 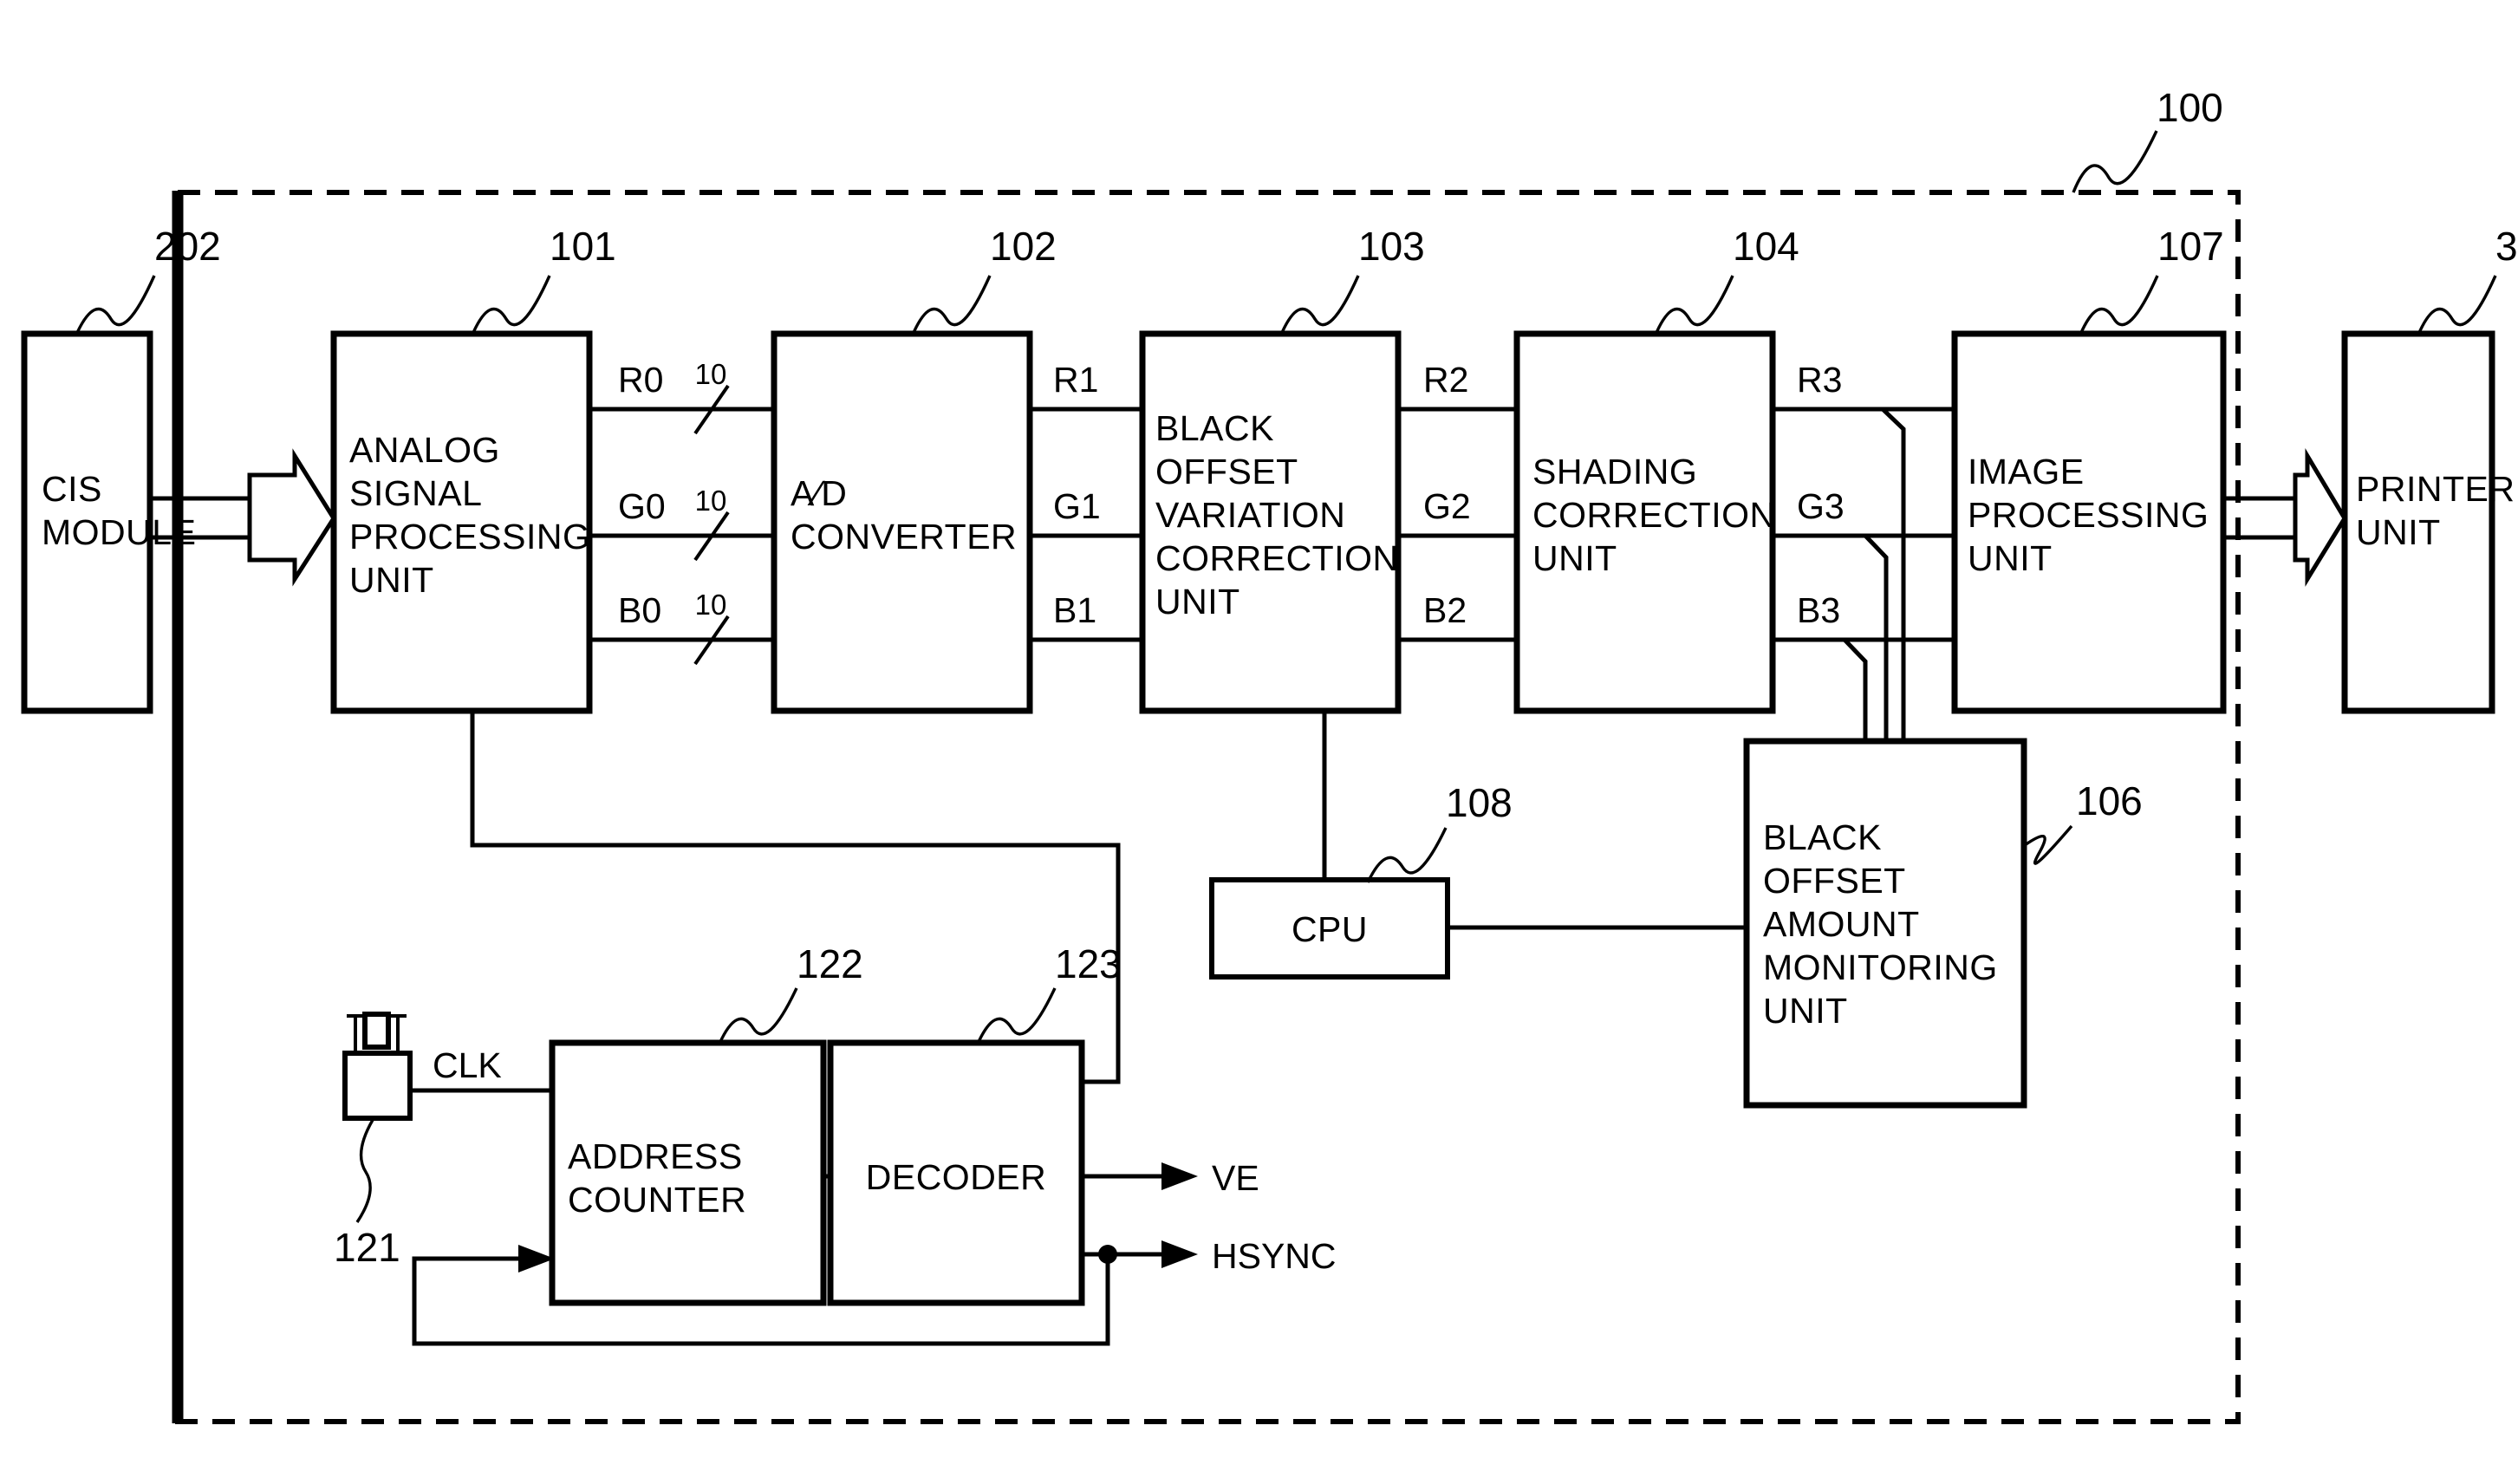 What do you see at coordinates (640, 380) in the screenshot?
I see `signal-label-r0: R0` at bounding box center [640, 380].